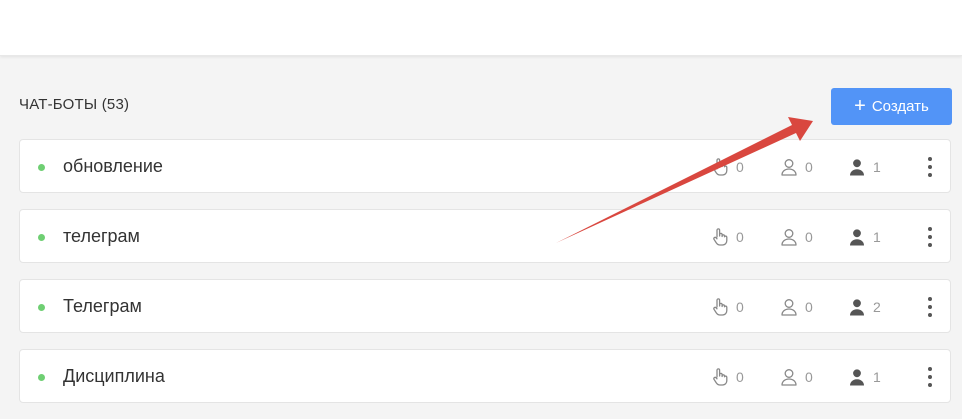 The height and width of the screenshot is (419, 962). Describe the element at coordinates (481, 28) in the screenshot. I see `top-header-bar` at that location.